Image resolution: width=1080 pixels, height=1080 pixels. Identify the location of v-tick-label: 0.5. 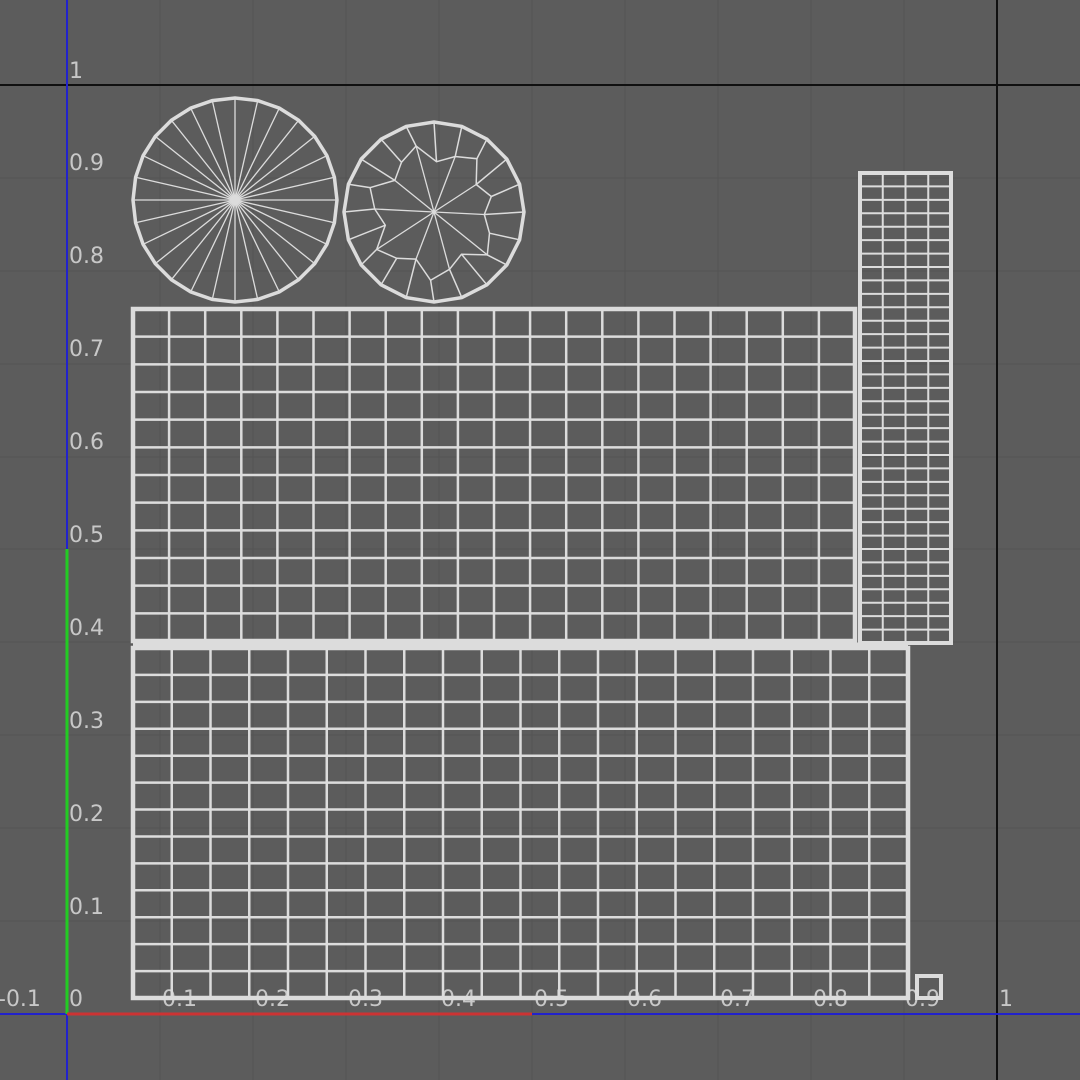
(86, 535).